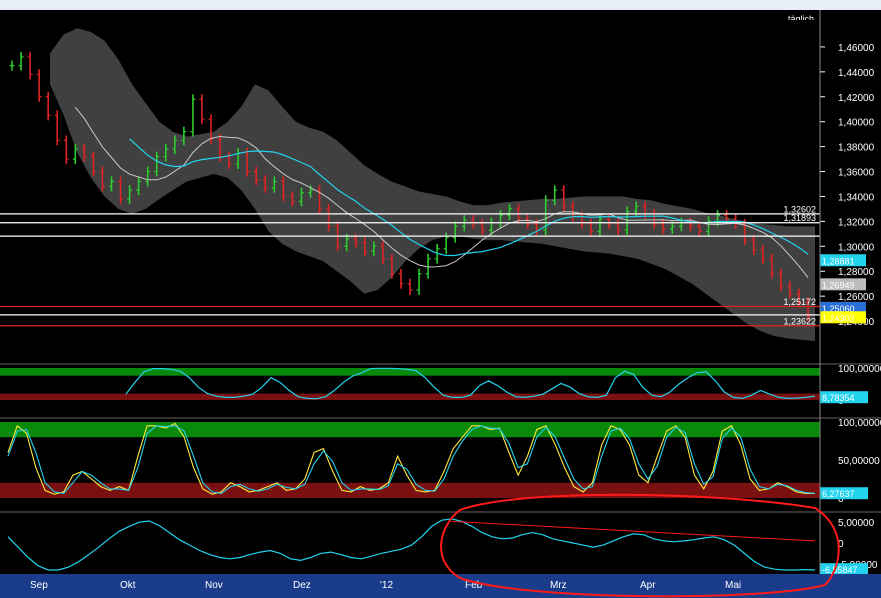  Describe the element at coordinates (838, 398) in the screenshot. I see `rsi-value-label: 8,78354` at that location.